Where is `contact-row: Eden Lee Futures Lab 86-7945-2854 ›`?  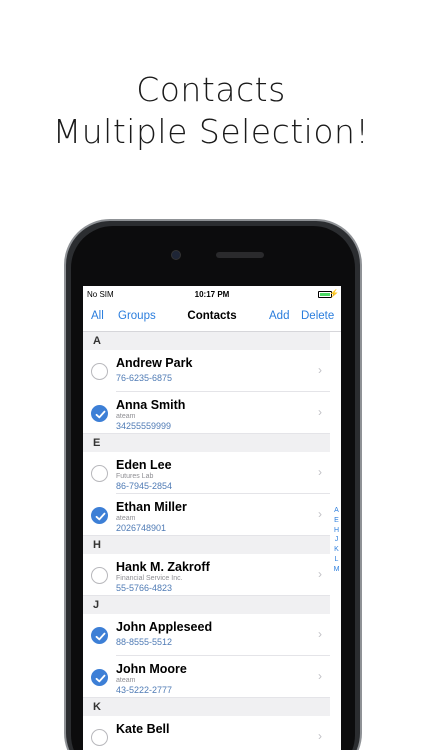
contact-row: Eden Lee Futures Lab 86-7945-2854 › is located at coordinates (206, 473).